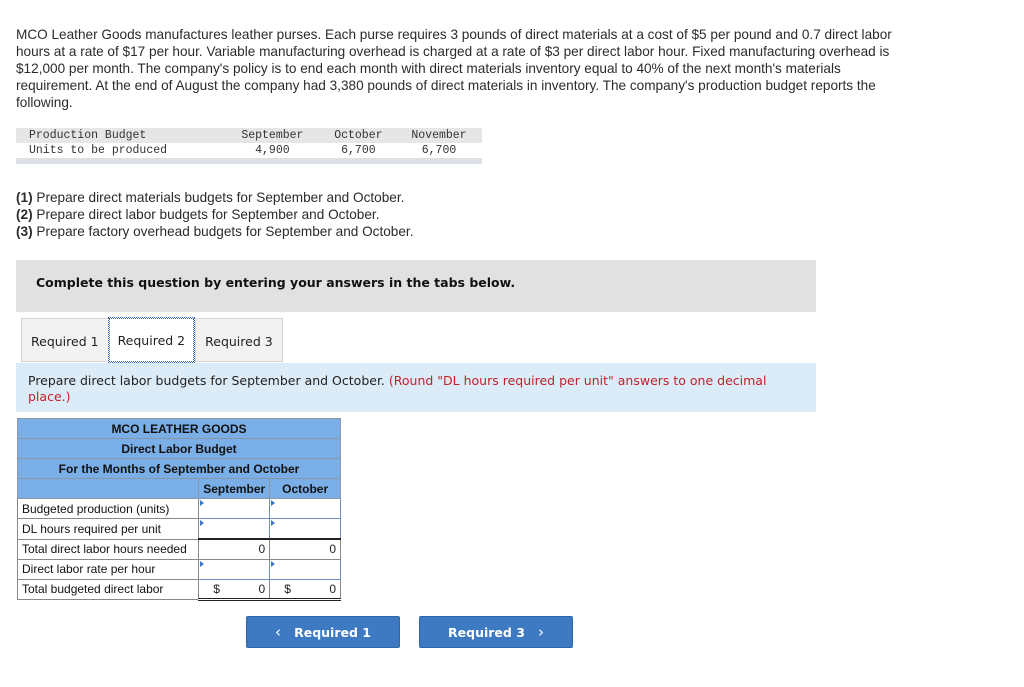 The width and height of the screenshot is (1024, 687). What do you see at coordinates (234, 508) in the screenshot?
I see `budgeted-production-september-input` at bounding box center [234, 508].